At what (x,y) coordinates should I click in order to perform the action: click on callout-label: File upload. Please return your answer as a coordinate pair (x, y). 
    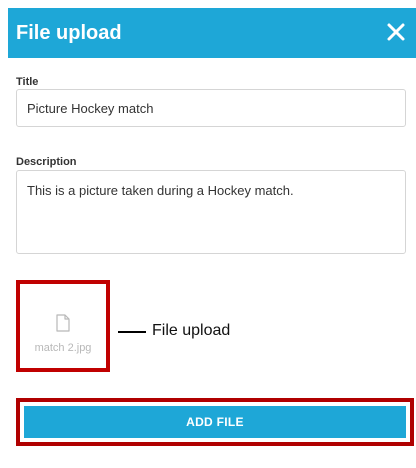
    Looking at the image, I should click on (191, 330).